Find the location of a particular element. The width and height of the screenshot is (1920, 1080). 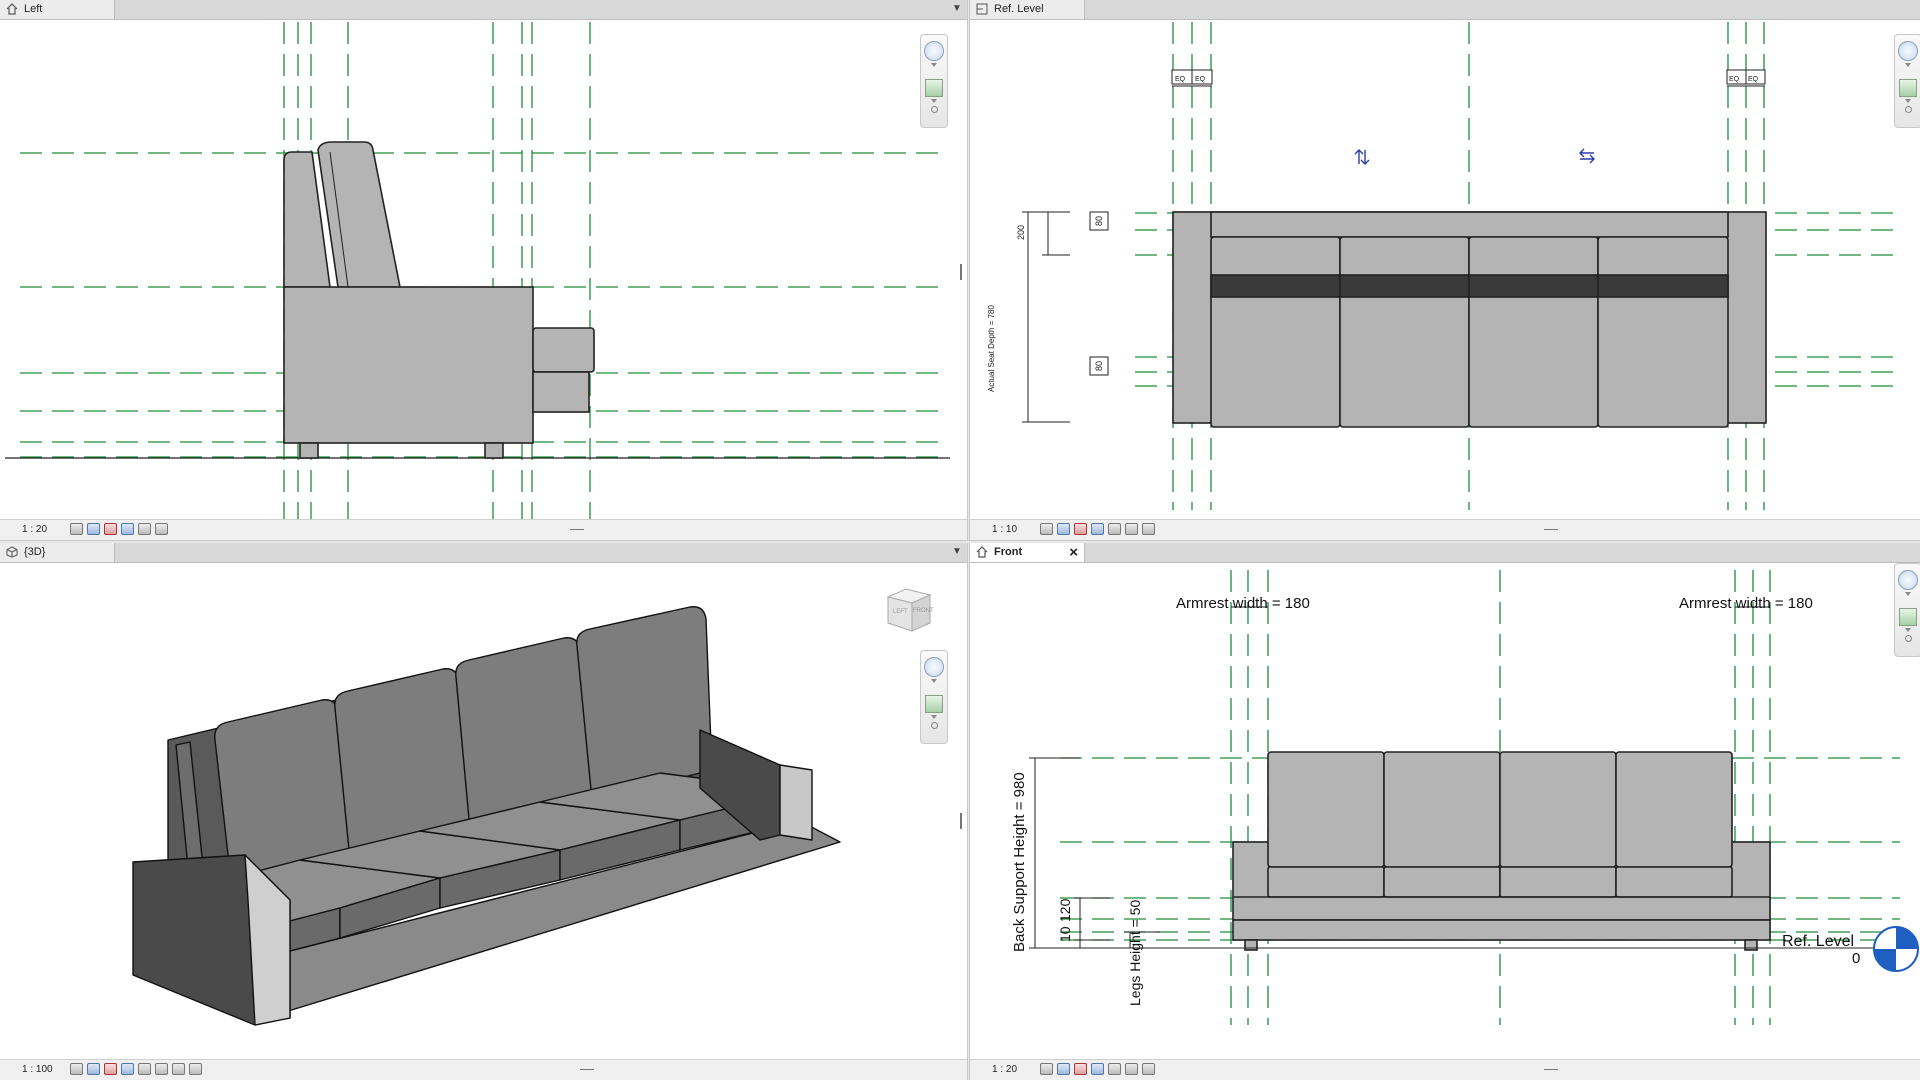

render-icon is located at coordinates (144, 1069).